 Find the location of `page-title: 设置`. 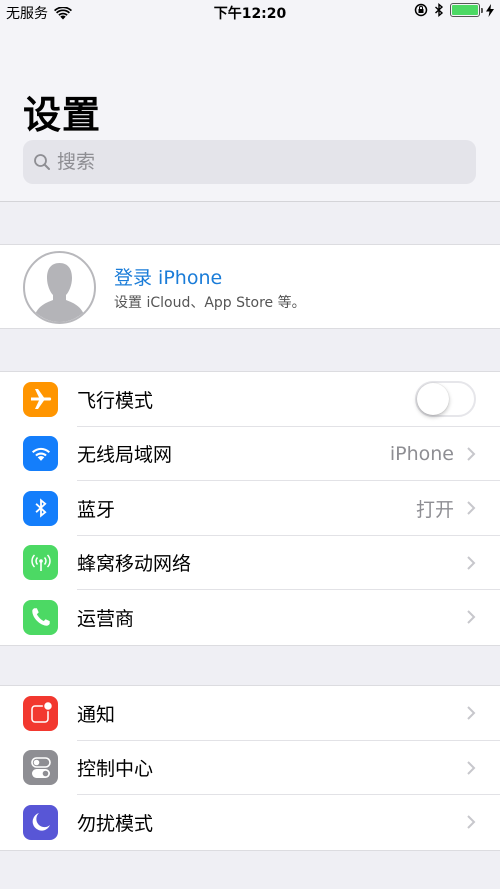

page-title: 设置 is located at coordinates (62, 115).